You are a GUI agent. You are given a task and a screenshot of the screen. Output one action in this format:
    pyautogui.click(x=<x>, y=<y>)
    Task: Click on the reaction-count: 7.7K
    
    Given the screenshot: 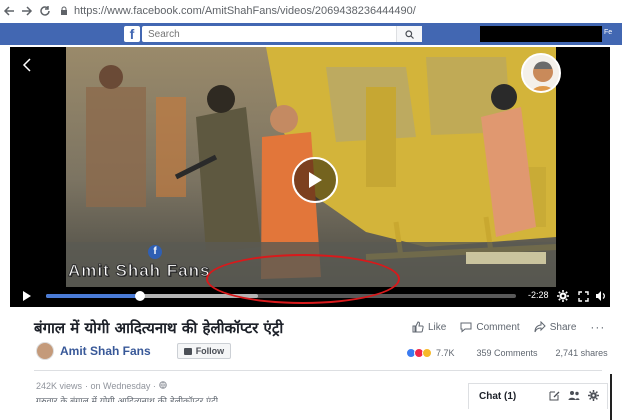 What is the action you would take?
    pyautogui.click(x=445, y=353)
    